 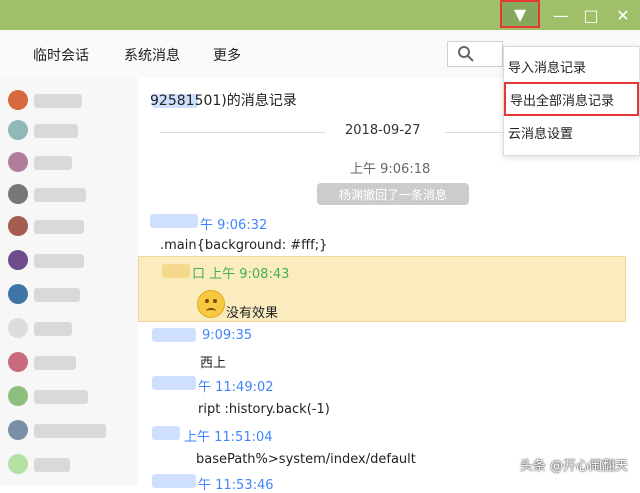 What do you see at coordinates (236, 485) in the screenshot?
I see `message-time: 午 11:53:46` at bounding box center [236, 485].